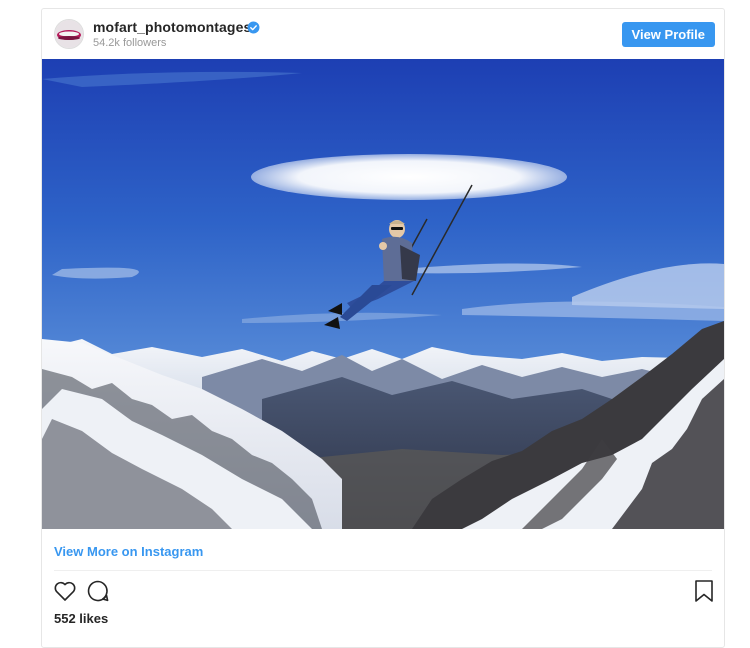 The width and height of the screenshot is (750, 648). What do you see at coordinates (704, 591) in the screenshot?
I see `bookmark-icon` at bounding box center [704, 591].